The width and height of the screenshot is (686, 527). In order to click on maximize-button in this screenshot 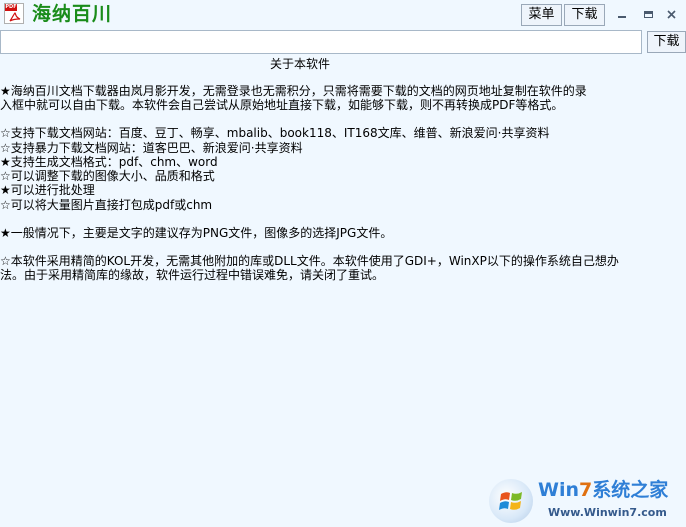, I will do `click(648, 14)`.